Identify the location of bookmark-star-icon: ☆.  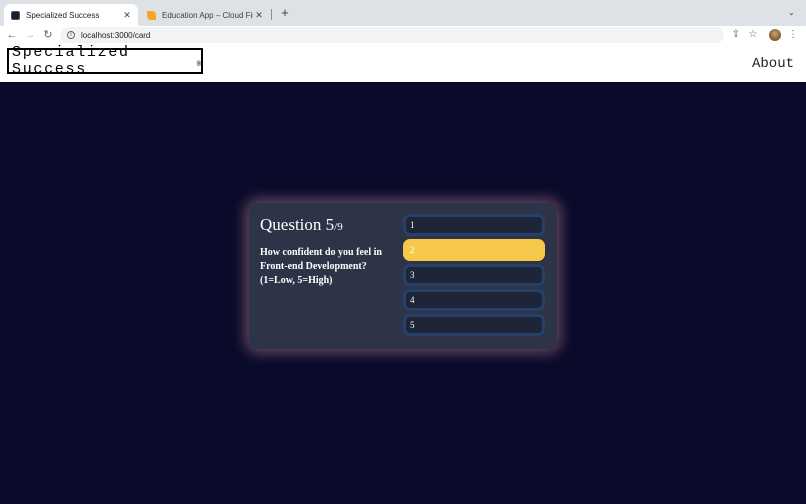
(753, 35).